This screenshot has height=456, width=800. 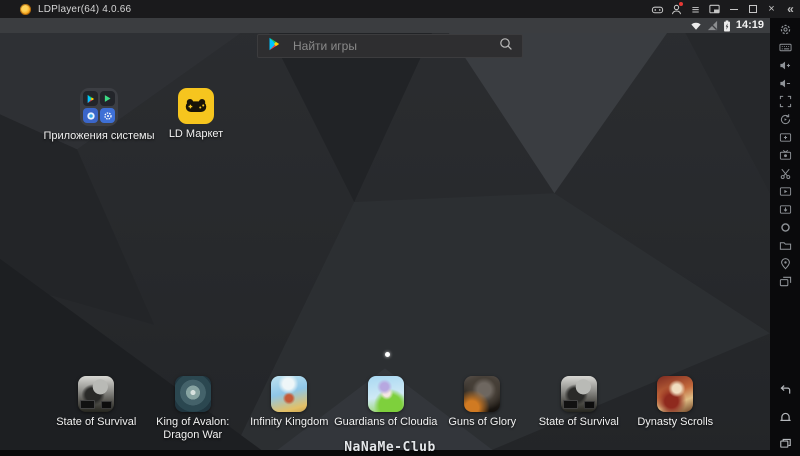 What do you see at coordinates (390, 447) in the screenshot?
I see `watermark: NaNaMe-Club` at bounding box center [390, 447].